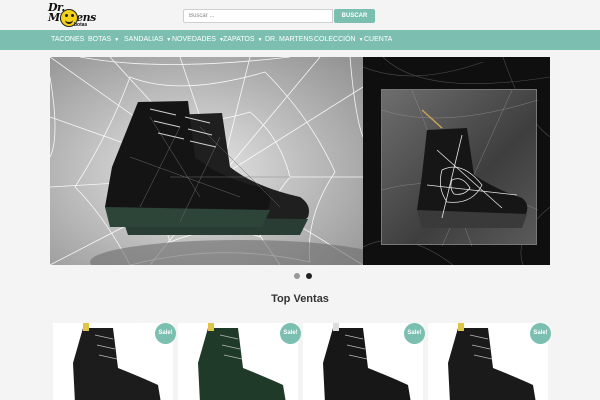 The width and height of the screenshot is (600, 400). I want to click on nav-item-label: CUENTA, so click(378, 39).